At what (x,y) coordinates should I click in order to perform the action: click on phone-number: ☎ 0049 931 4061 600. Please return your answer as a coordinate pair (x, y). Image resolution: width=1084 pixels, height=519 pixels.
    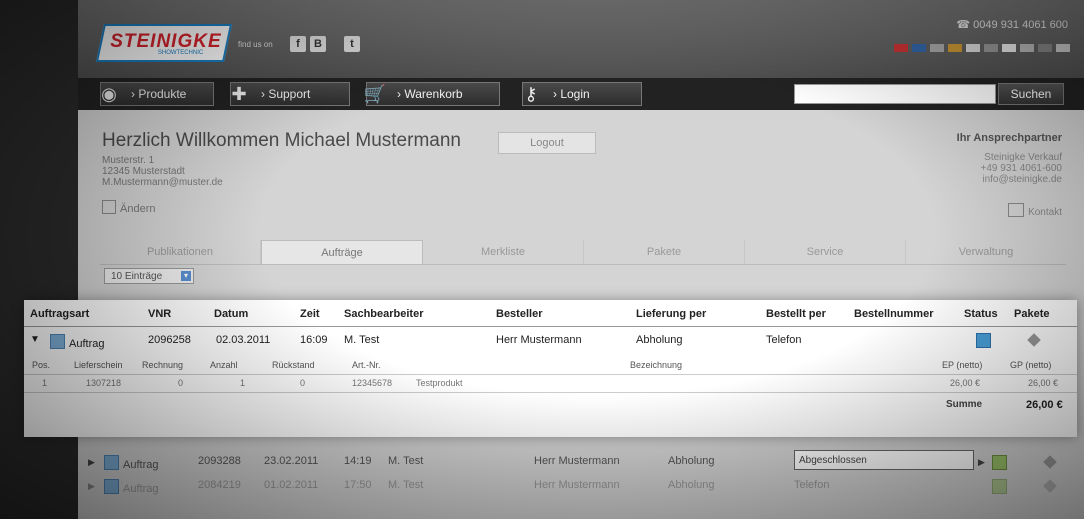
    Looking at the image, I should click on (1012, 25).